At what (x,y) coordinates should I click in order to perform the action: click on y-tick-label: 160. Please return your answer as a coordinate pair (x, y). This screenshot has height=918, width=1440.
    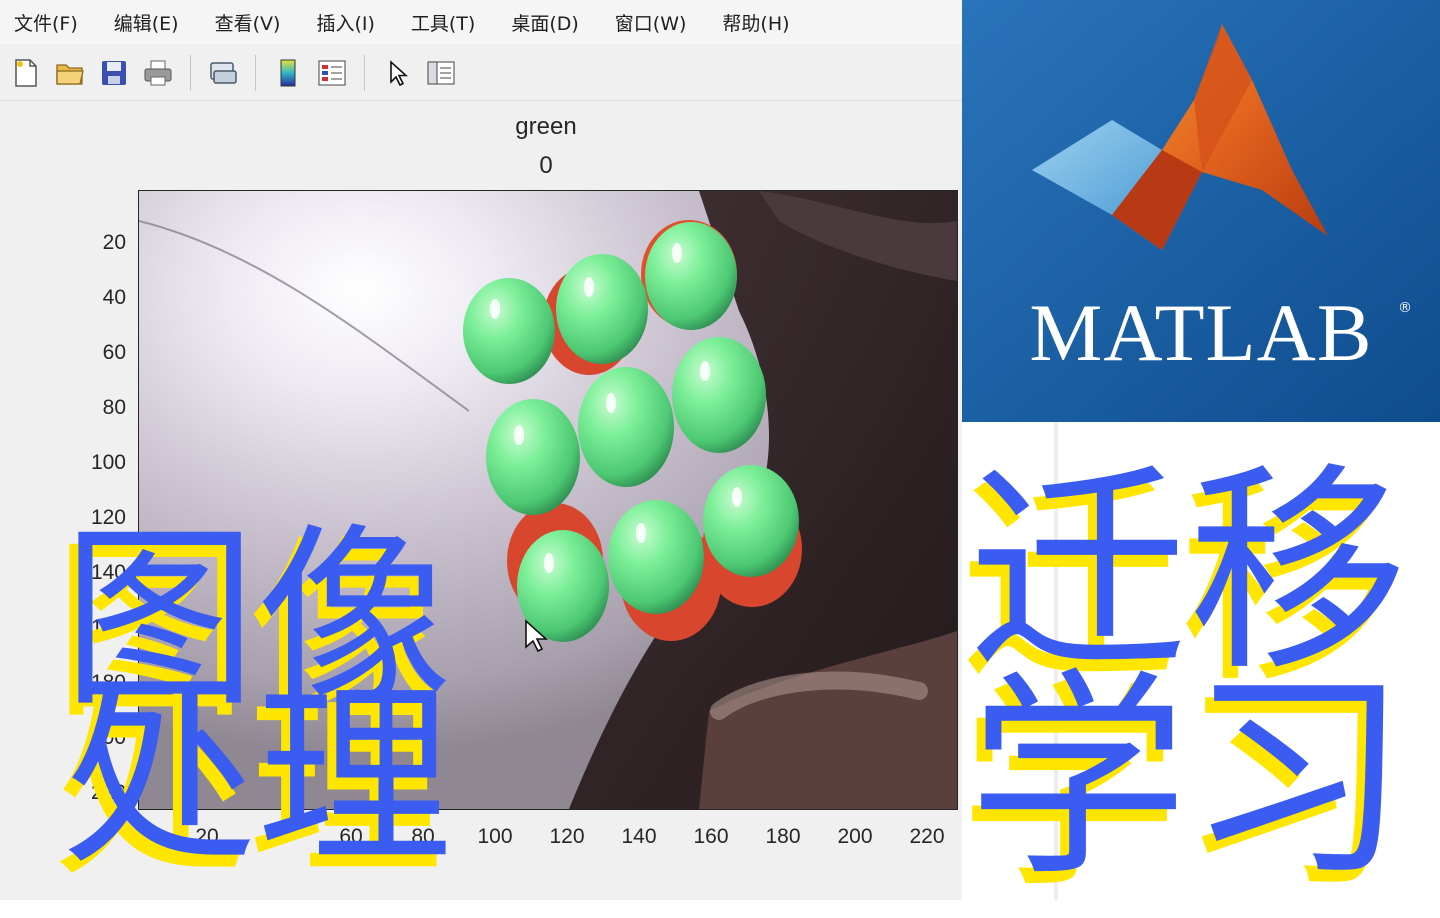
    Looking at the image, I should click on (108, 627).